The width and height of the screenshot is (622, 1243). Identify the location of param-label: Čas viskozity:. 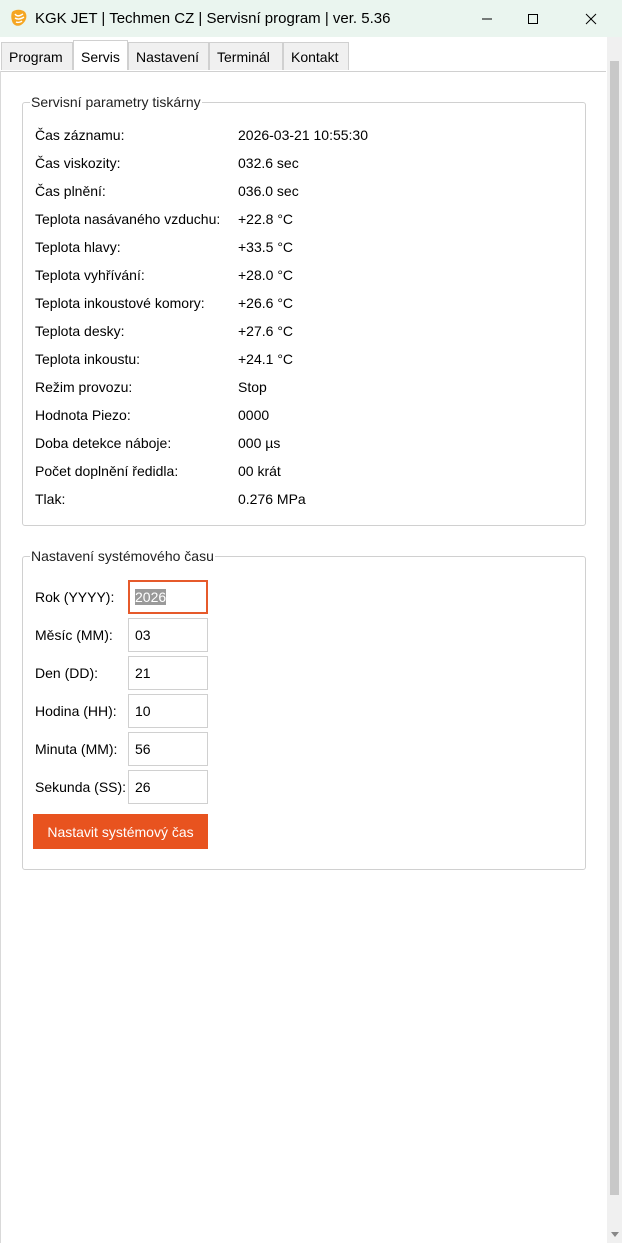
(78, 163).